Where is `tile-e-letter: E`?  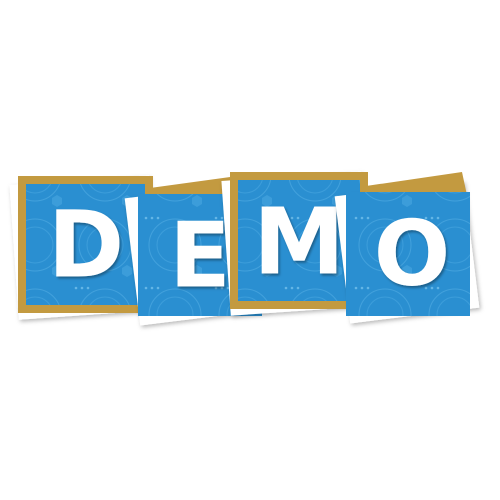
tile-e-letter: E is located at coordinates (199, 256).